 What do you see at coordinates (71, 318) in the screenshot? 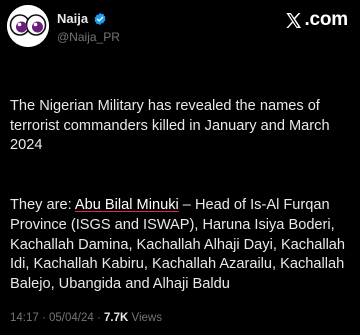
I see `tweet-date: 05/04/24` at bounding box center [71, 318].